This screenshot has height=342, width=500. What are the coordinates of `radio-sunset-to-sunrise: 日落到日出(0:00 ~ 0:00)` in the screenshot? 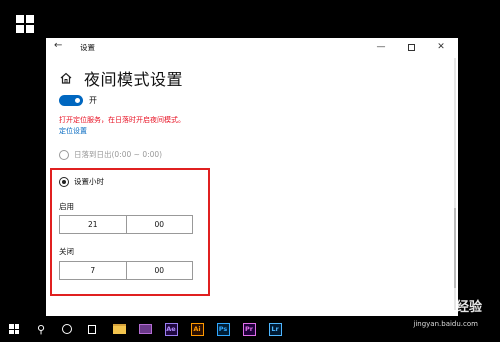 It's located at (110, 154).